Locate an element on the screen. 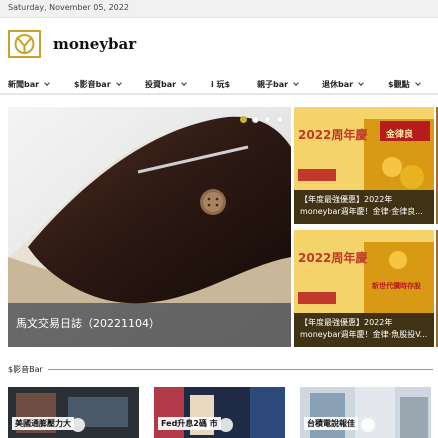 The image size is (438, 438). video-title: Fed升息2碼 市 is located at coordinates (189, 423).